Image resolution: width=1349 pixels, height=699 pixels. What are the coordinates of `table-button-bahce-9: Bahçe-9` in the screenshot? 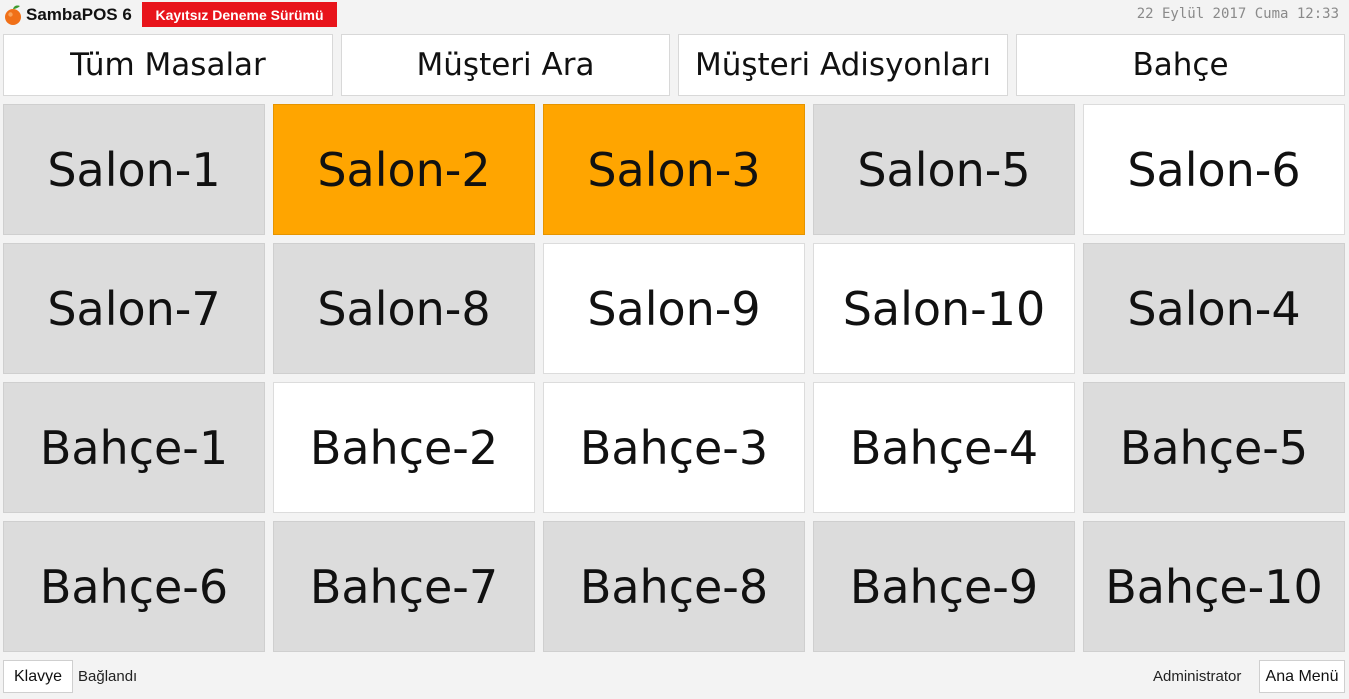 It's located at (944, 586).